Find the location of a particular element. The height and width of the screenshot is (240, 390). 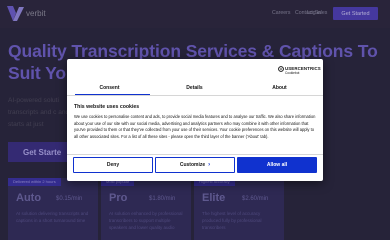

chevron-right-icon: › is located at coordinates (209, 165).